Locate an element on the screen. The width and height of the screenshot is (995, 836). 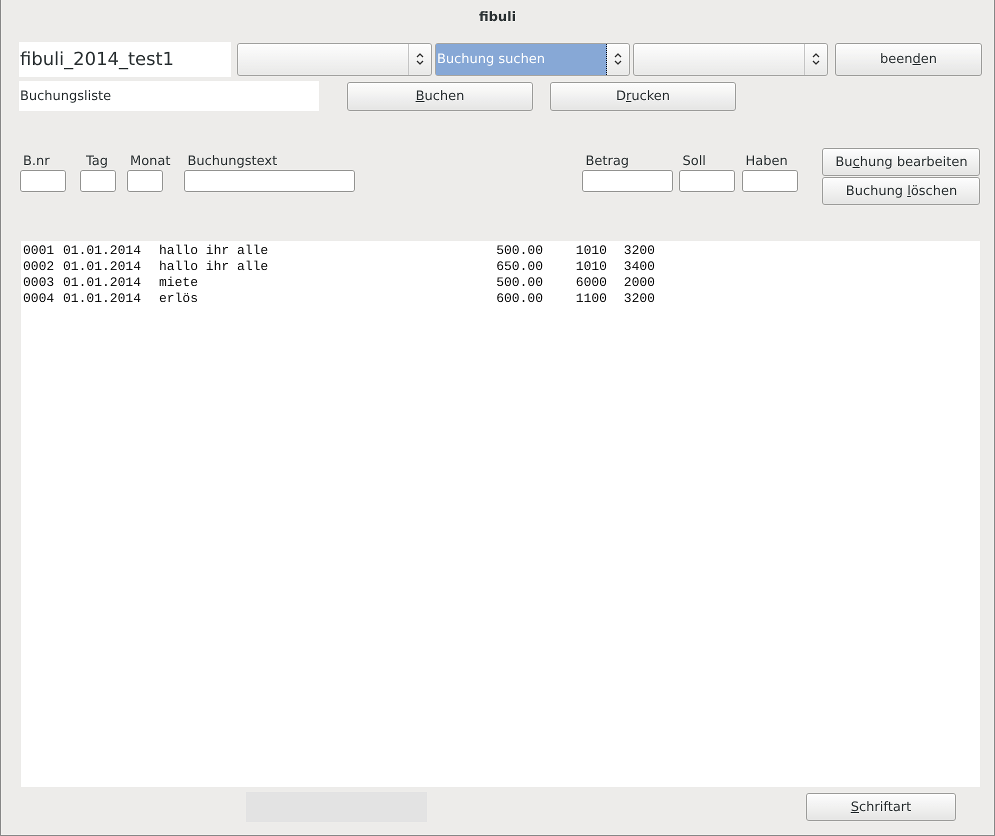
list-cell-text: 0002 is located at coordinates (39, 267).